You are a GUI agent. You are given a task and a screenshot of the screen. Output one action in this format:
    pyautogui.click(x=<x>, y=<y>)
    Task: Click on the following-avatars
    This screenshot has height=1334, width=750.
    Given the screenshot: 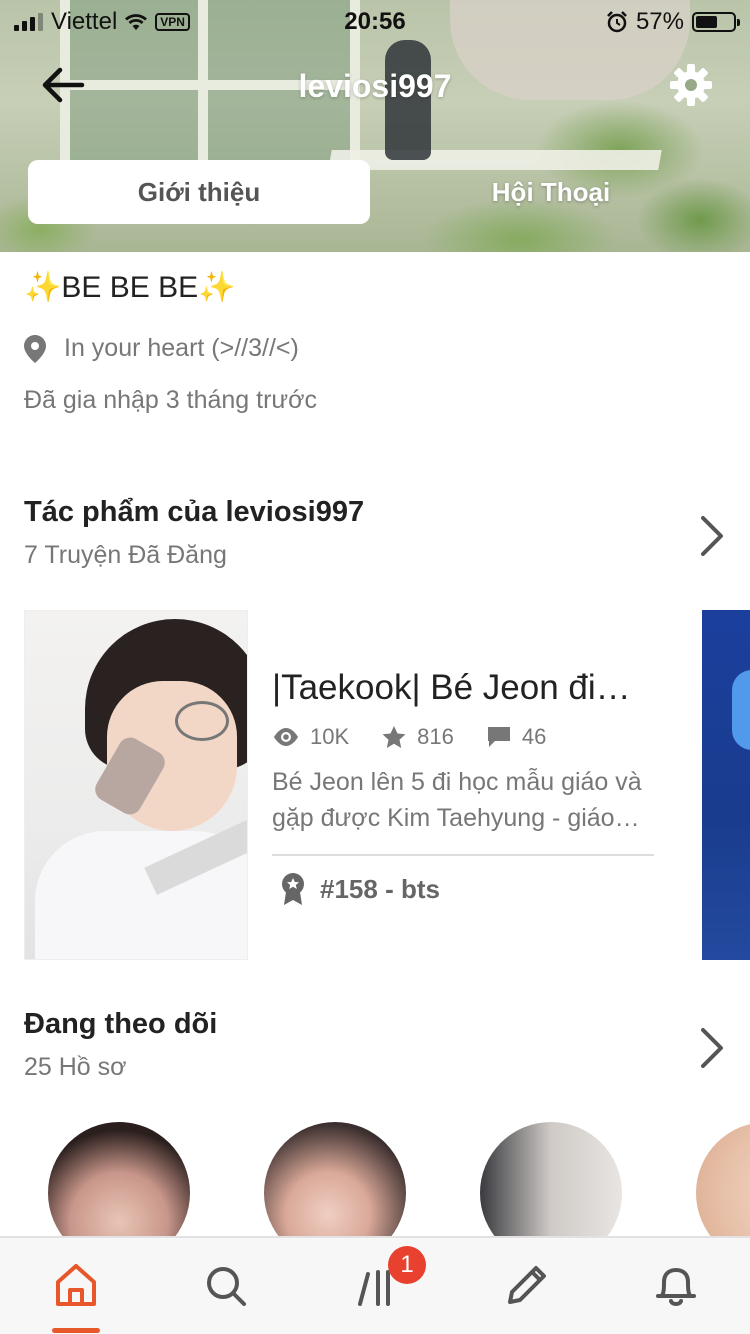 What is the action you would take?
    pyautogui.click(x=375, y=1180)
    